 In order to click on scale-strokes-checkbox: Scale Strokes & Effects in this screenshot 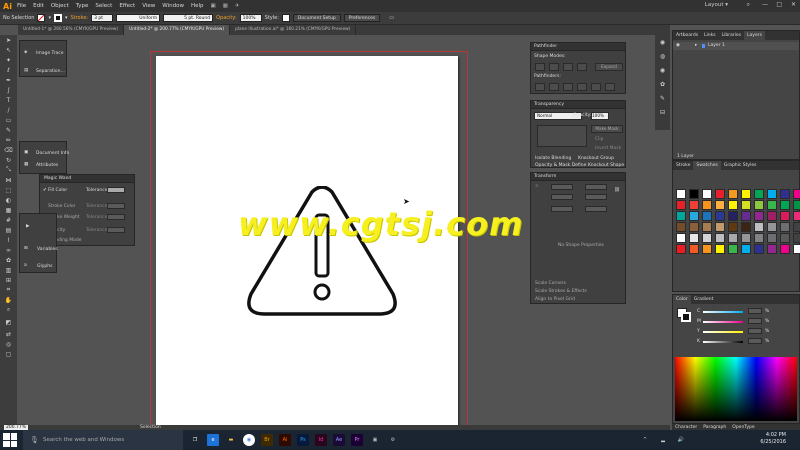, I will do `click(561, 291)`.